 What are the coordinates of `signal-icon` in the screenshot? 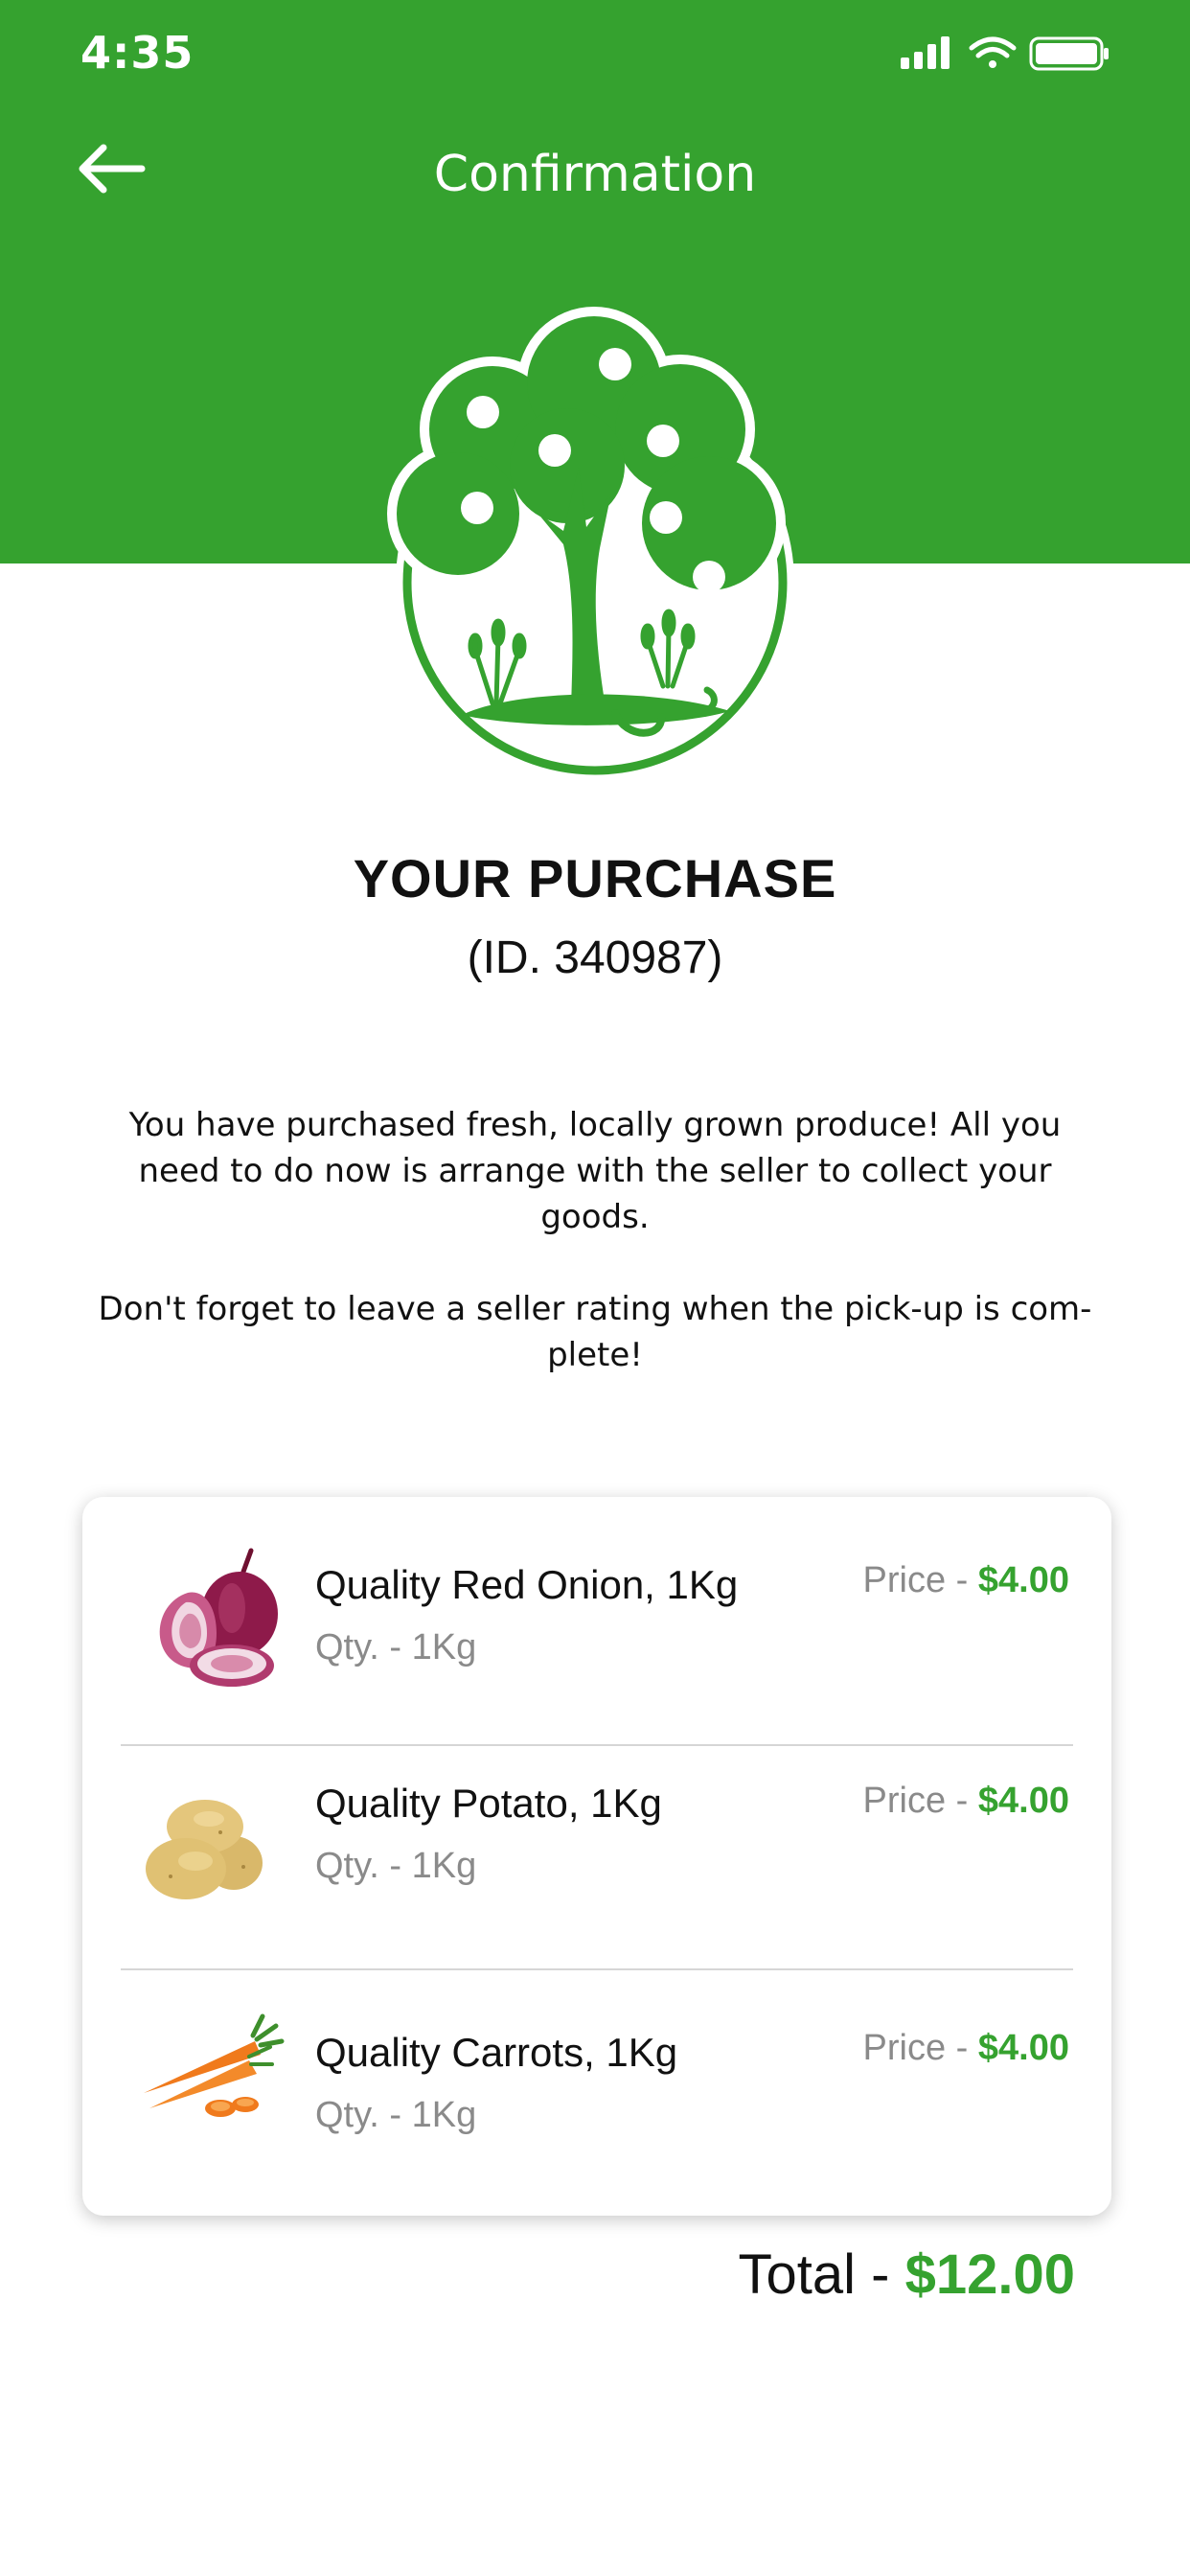 It's located at (926, 52).